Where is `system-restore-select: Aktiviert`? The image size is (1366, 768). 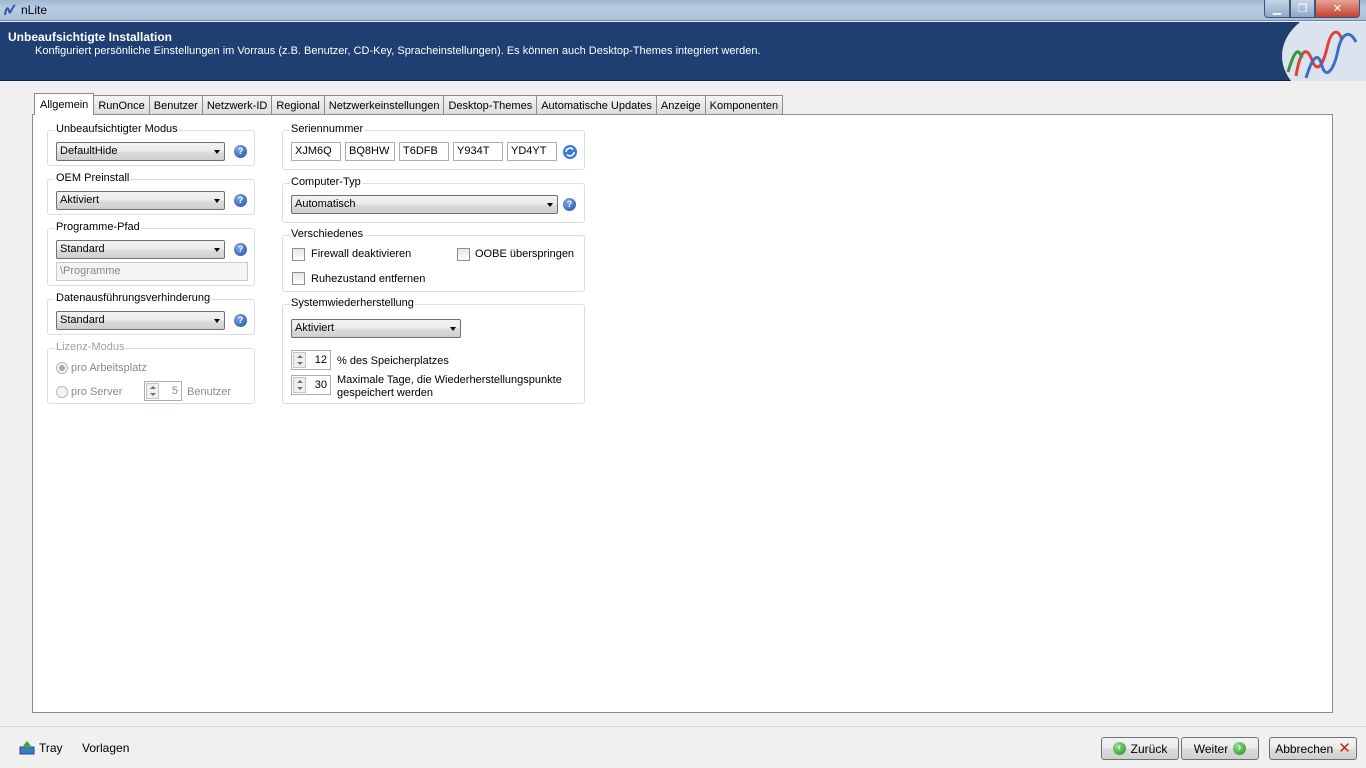 system-restore-select: Aktiviert is located at coordinates (376, 328).